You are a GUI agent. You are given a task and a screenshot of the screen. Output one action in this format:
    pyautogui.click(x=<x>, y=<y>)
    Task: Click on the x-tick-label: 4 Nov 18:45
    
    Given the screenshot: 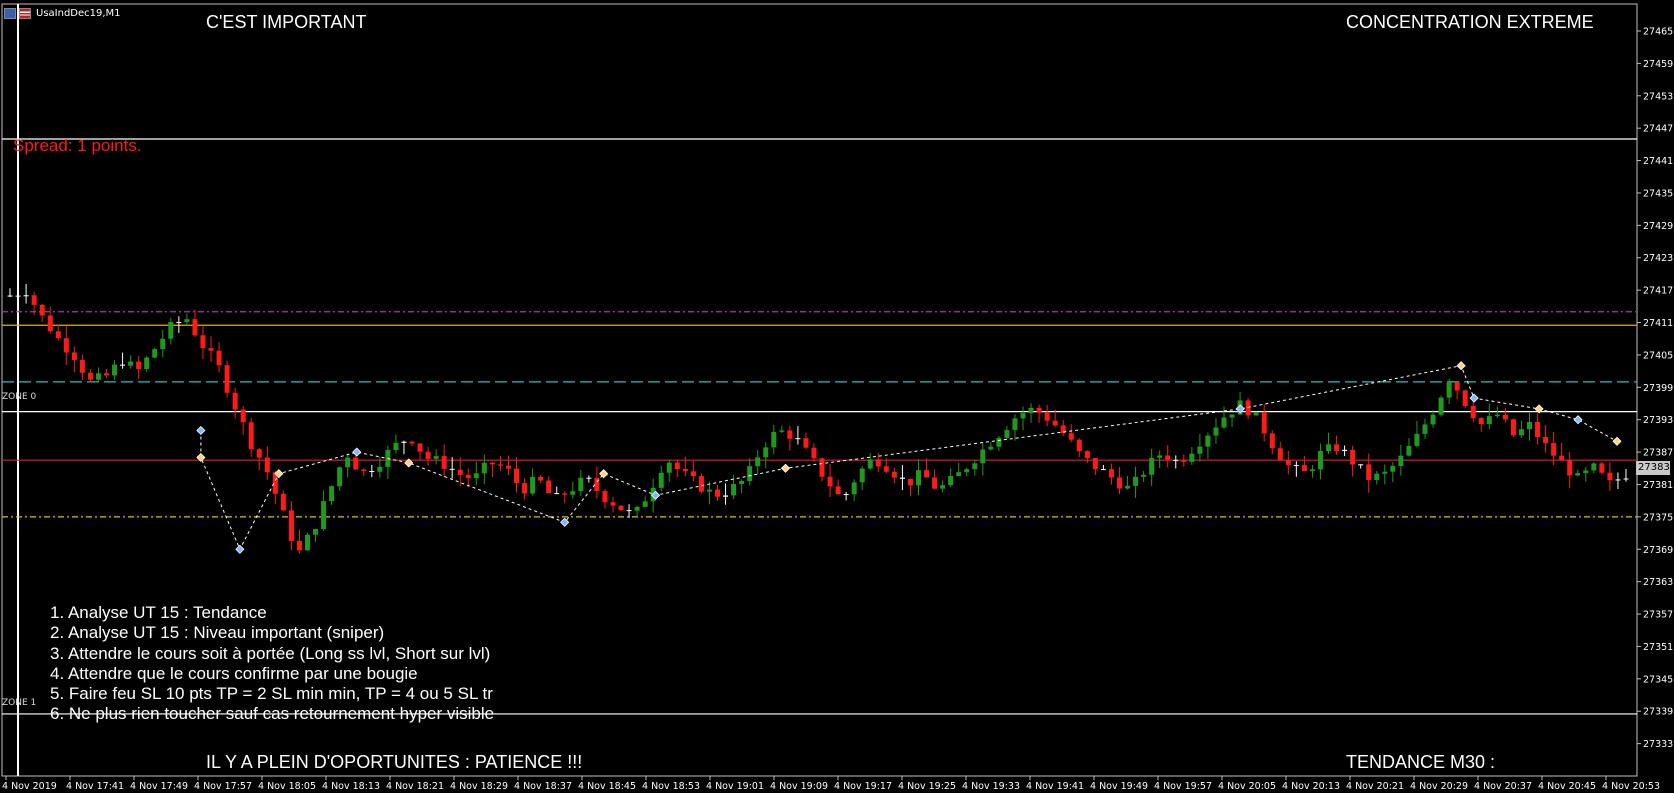 What is the action you would take?
    pyautogui.click(x=607, y=786)
    